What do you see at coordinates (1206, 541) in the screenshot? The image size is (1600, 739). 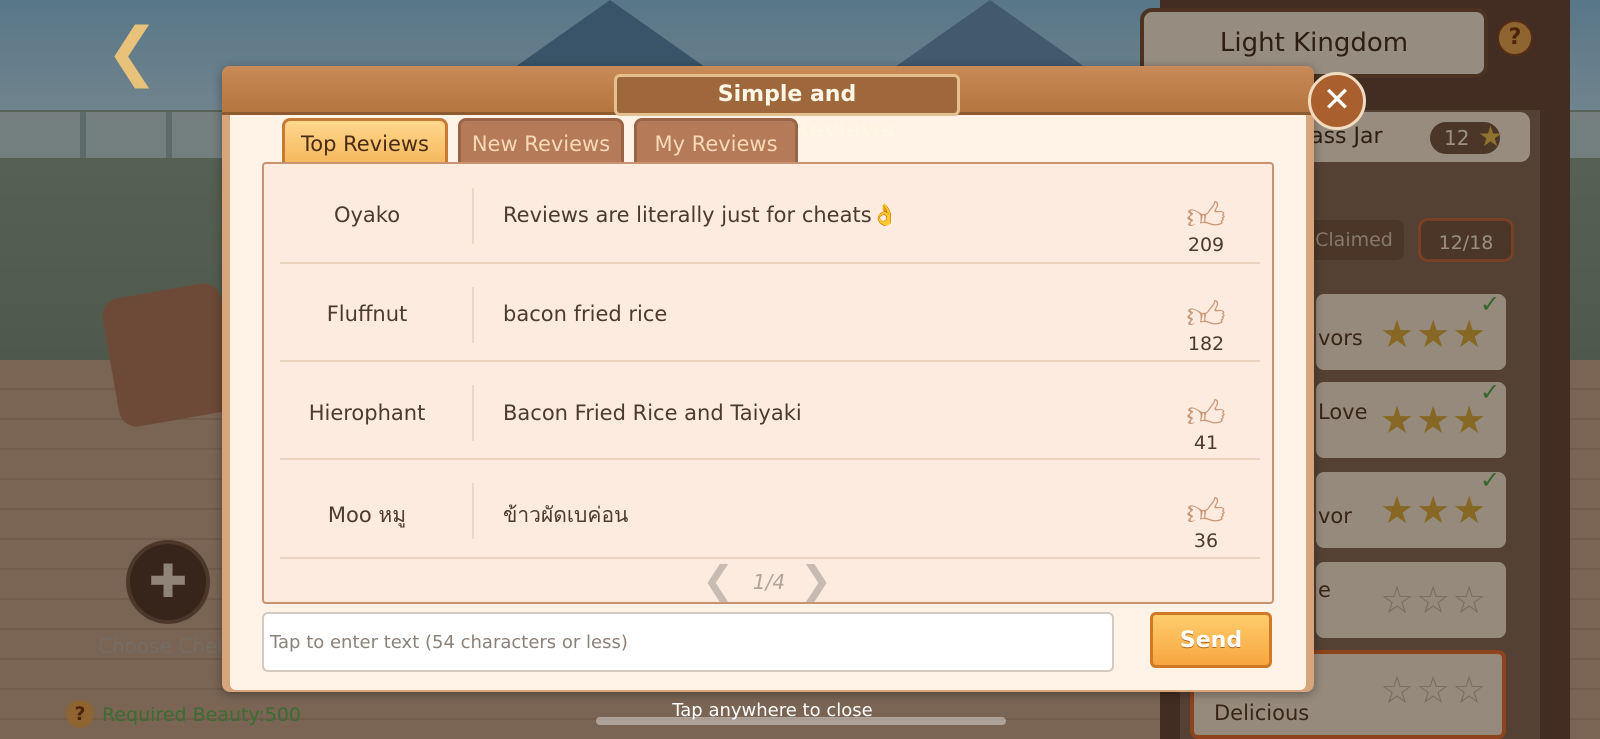 I see `like-count: 36` at bounding box center [1206, 541].